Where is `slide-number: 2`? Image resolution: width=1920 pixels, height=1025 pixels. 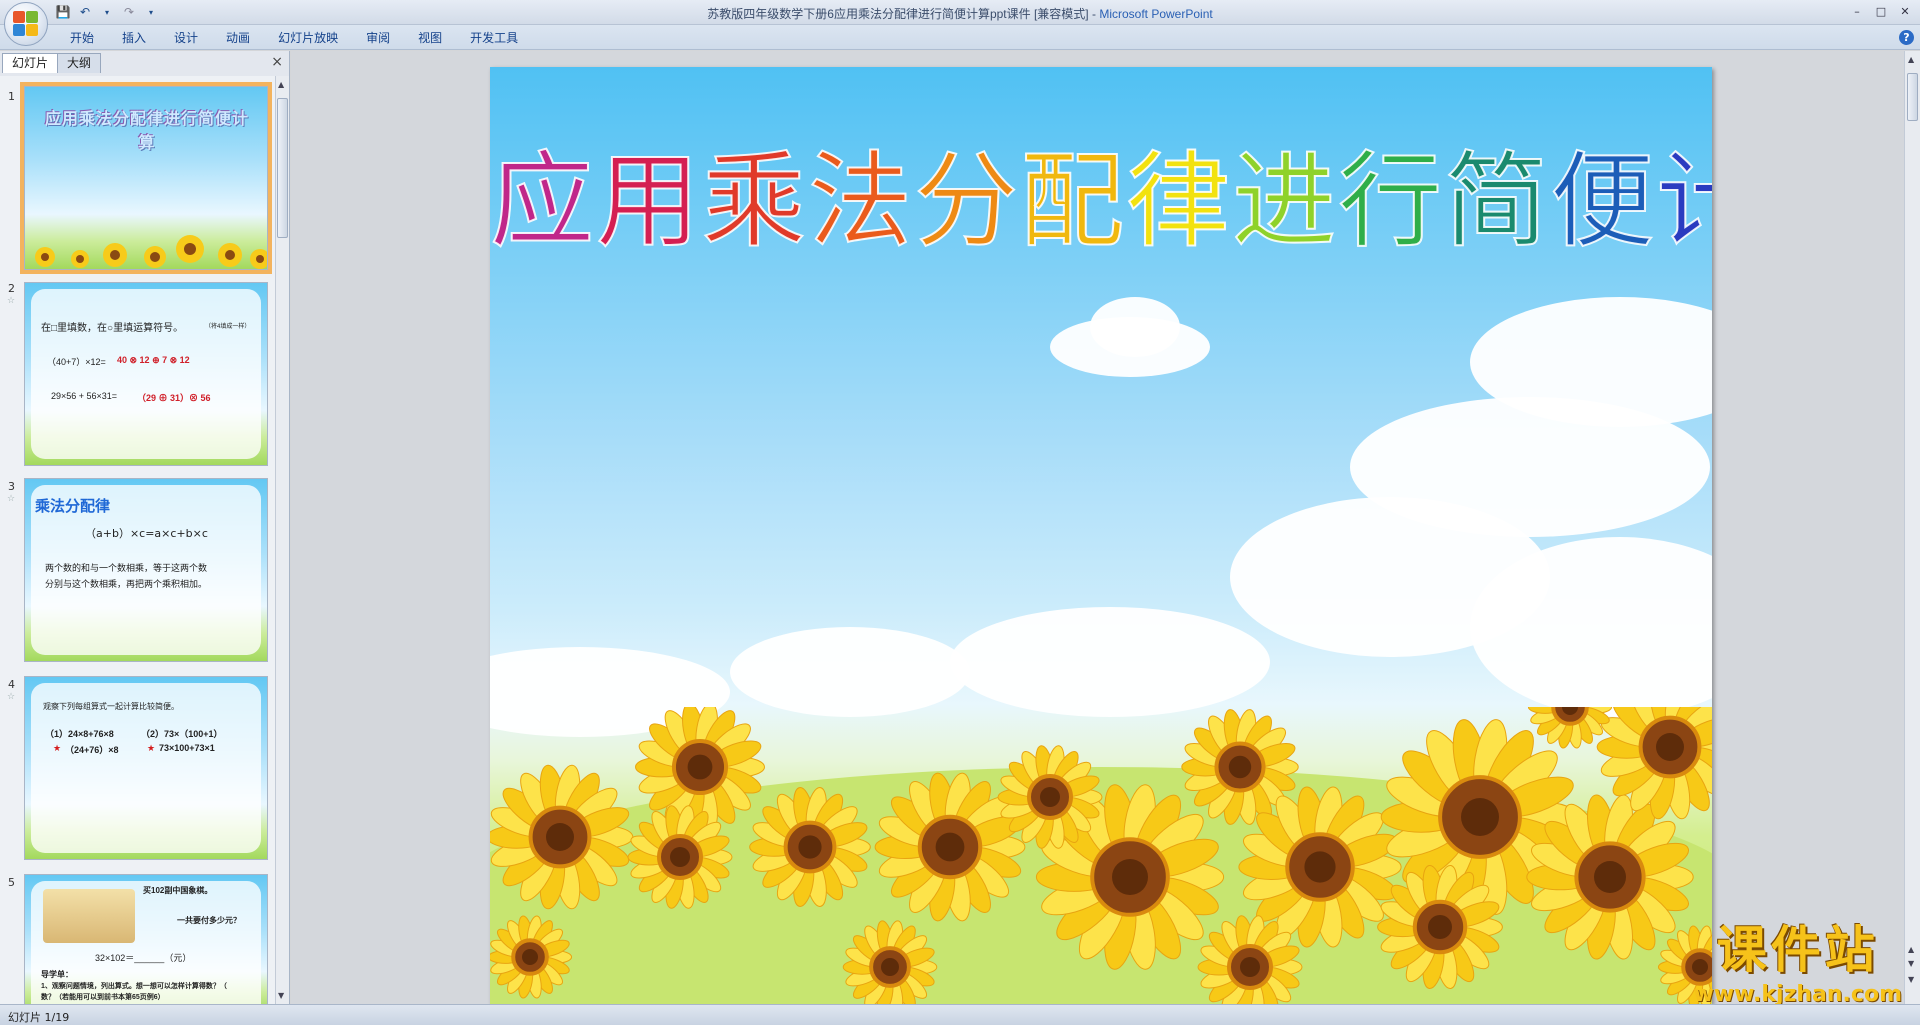 slide-number: 2 is located at coordinates (11, 288).